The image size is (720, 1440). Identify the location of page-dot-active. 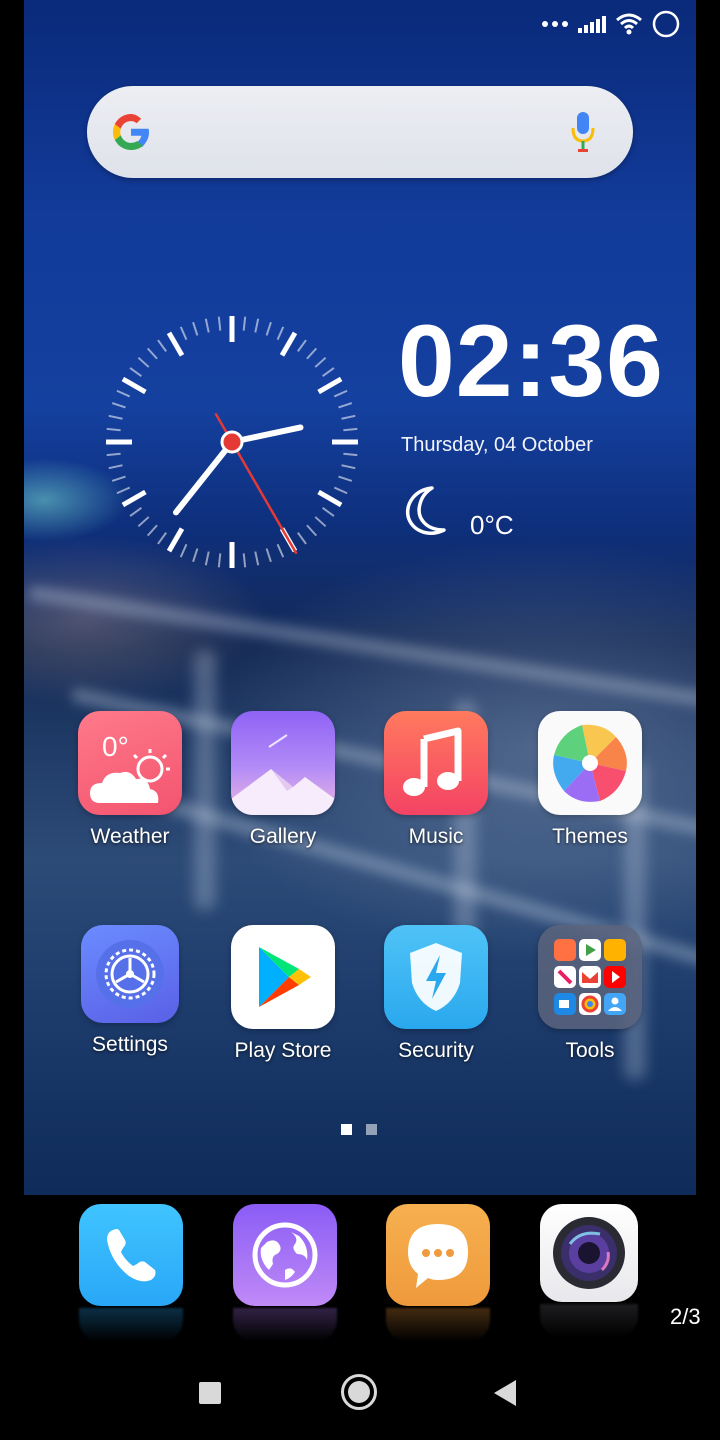
(346, 1129).